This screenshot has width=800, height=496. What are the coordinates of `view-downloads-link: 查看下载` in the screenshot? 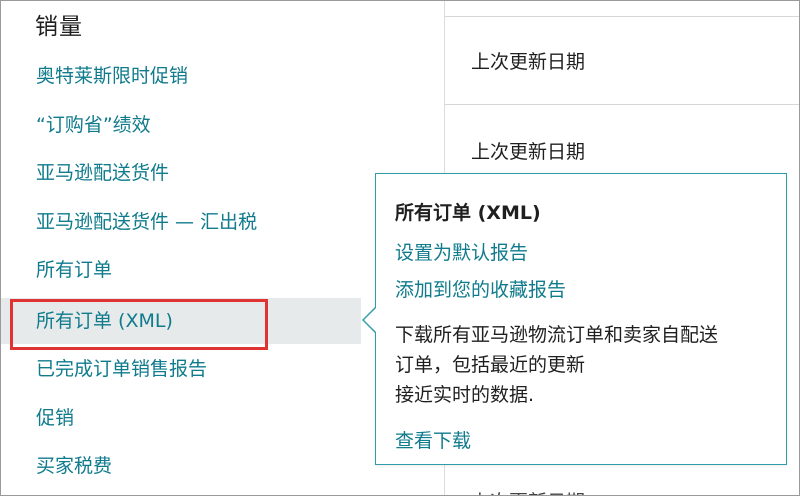 It's located at (433, 439).